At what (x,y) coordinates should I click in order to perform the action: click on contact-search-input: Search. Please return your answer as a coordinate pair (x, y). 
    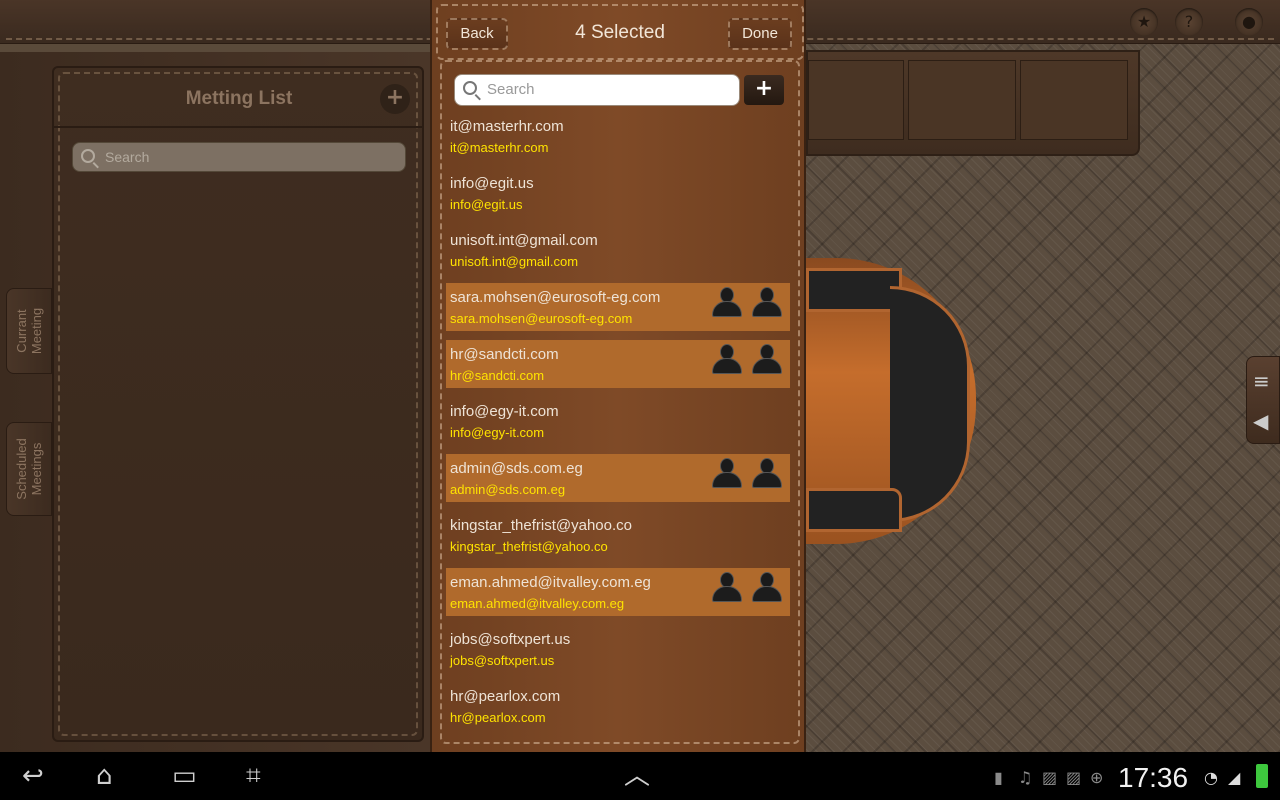
    Looking at the image, I should click on (597, 90).